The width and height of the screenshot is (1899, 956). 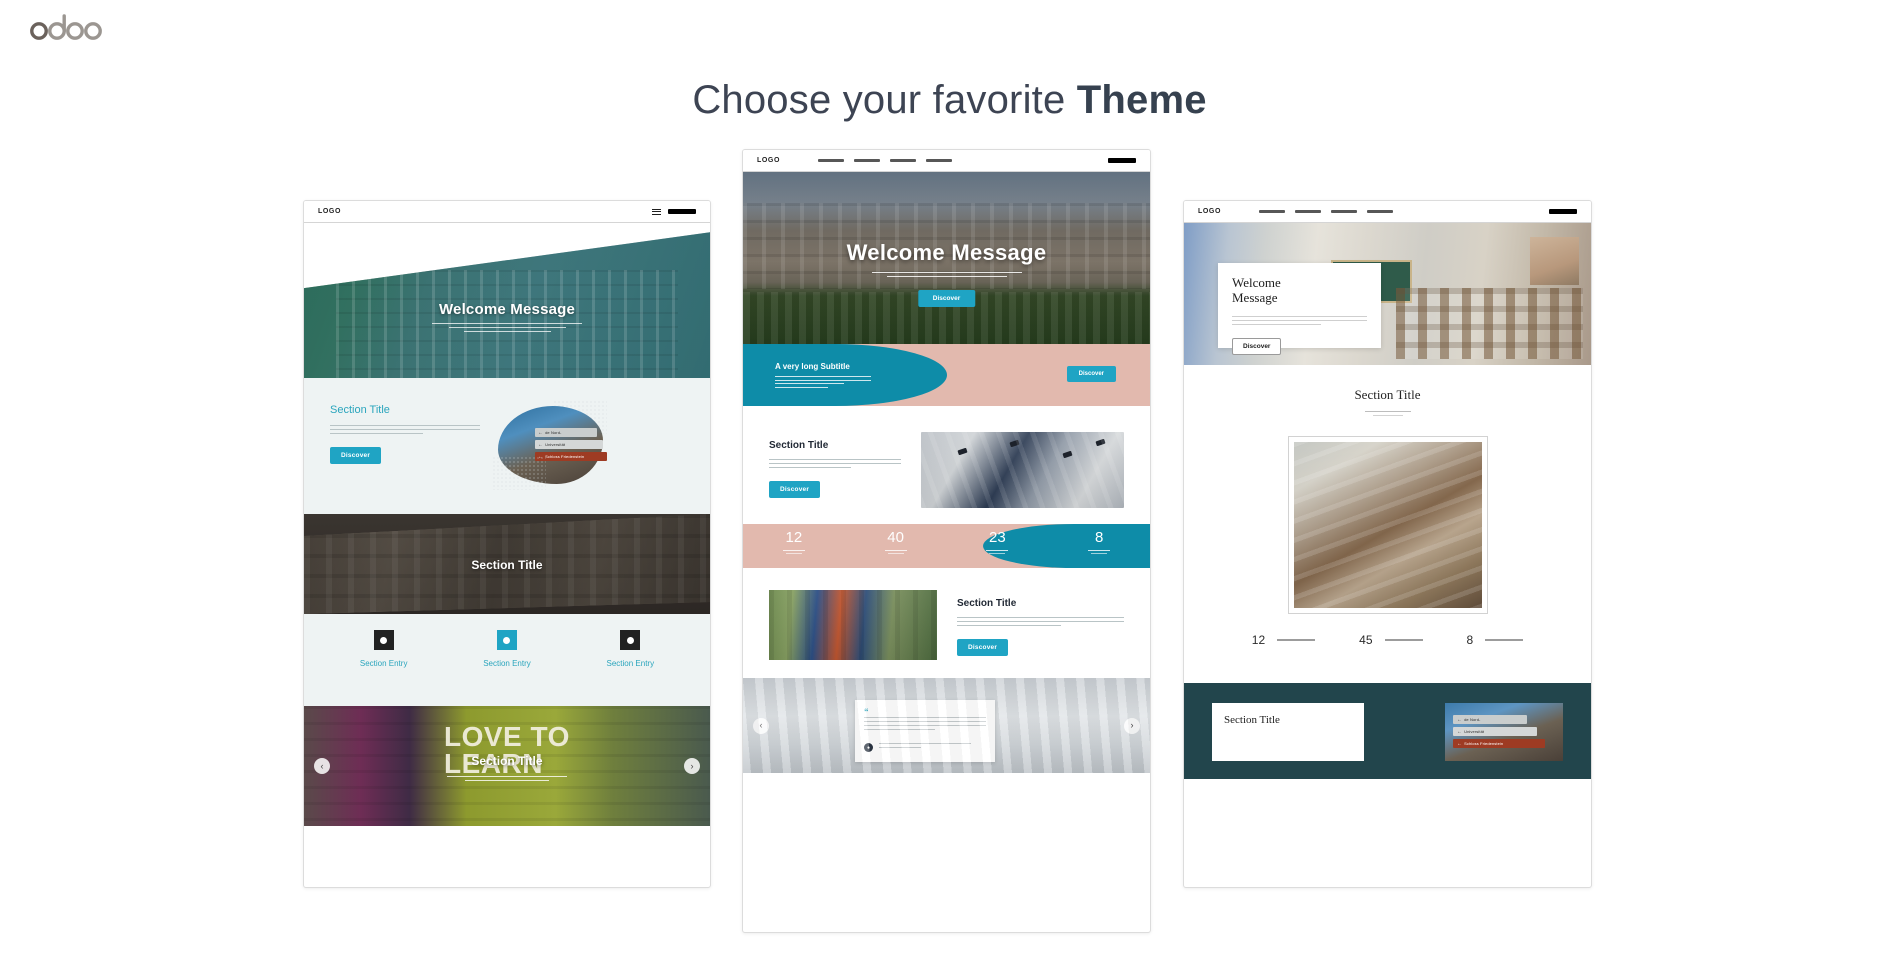 I want to click on dark-band-title: Section Title, so click(x=507, y=565).